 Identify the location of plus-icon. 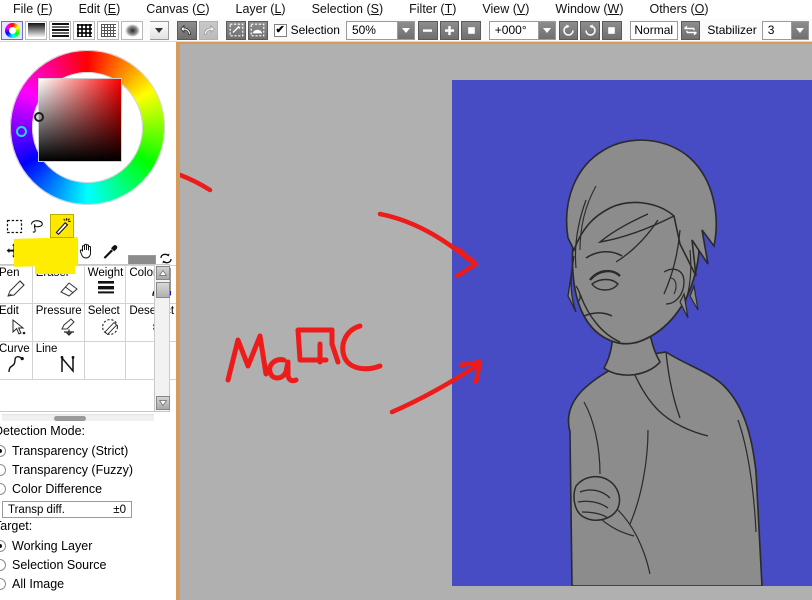
(449, 30).